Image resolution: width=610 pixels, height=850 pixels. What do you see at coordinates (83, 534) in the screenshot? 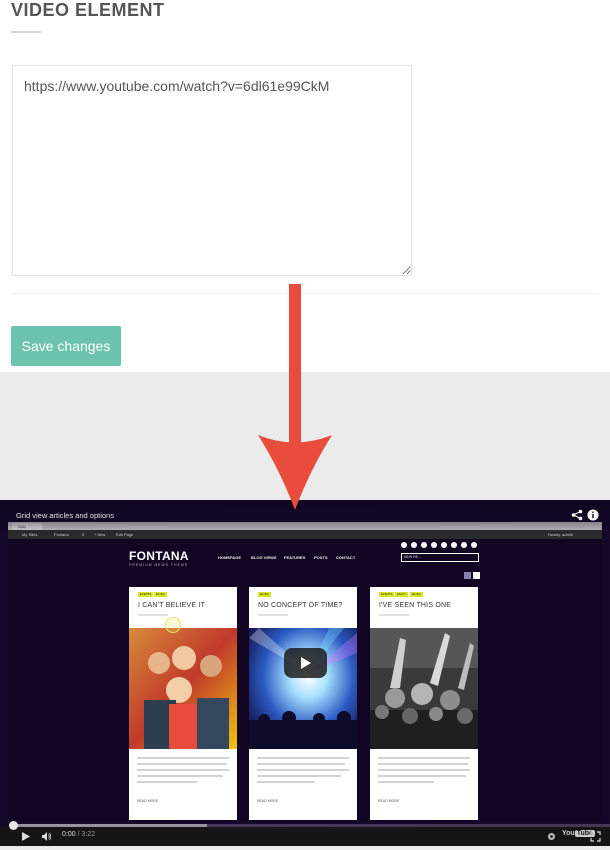
I see `admin-bar-item: 0` at bounding box center [83, 534].